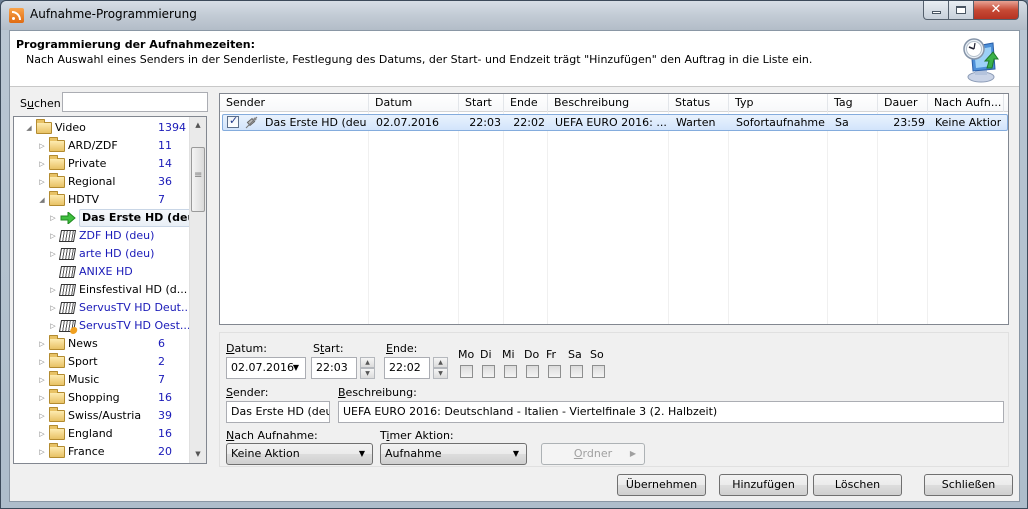 This screenshot has height=509, width=1028. I want to click on tree-item: ▷ France 20, so click(102, 452).